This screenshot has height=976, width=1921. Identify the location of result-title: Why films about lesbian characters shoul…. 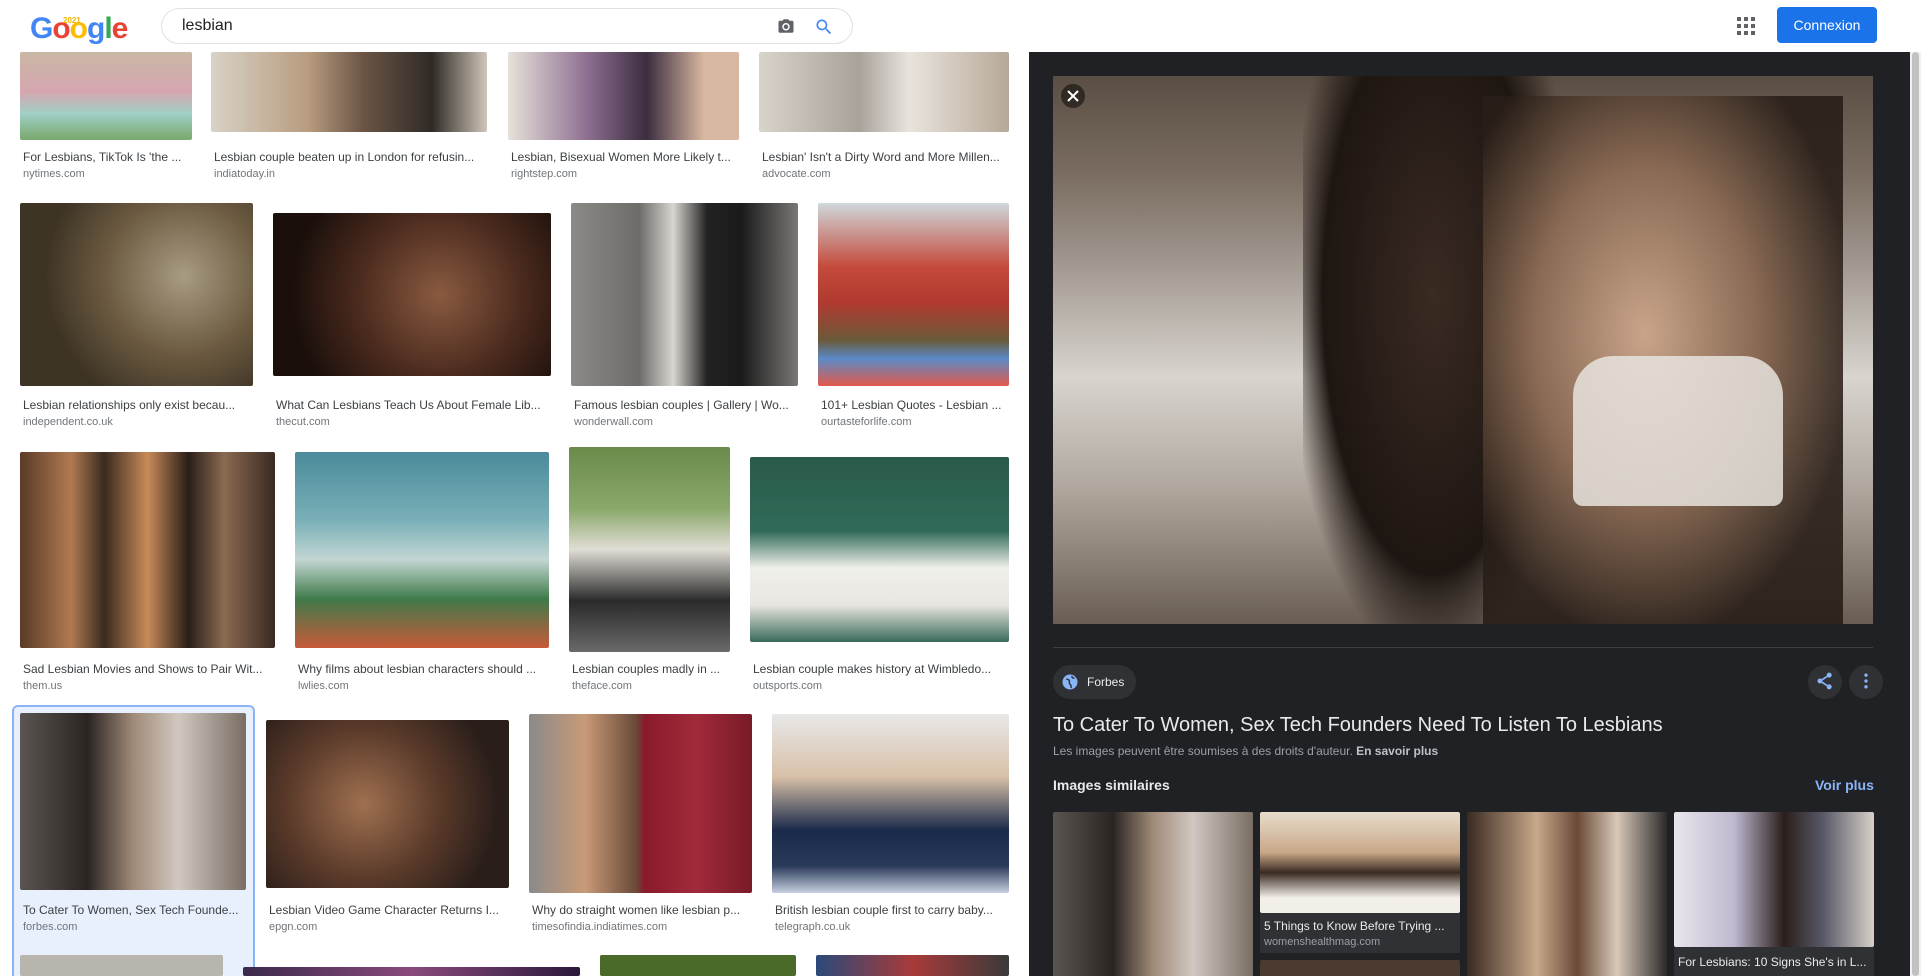
(417, 669).